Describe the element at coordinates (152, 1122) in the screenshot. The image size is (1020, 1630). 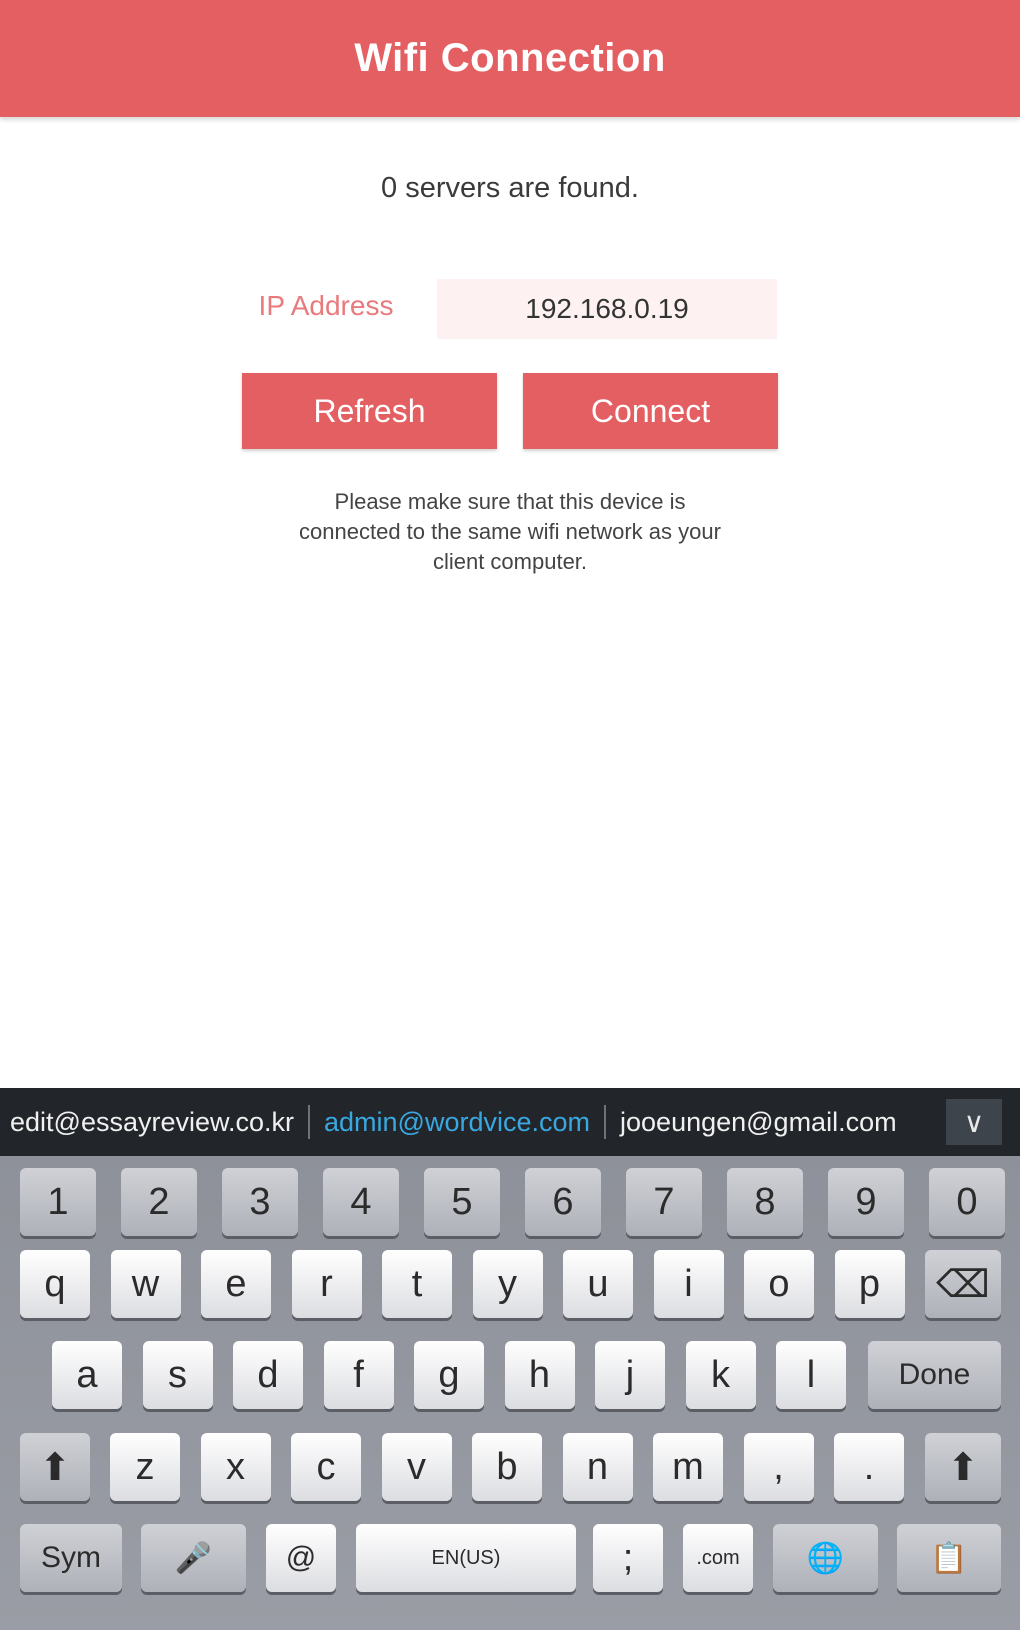
I see `suggestion-item: edit@essayreview.co.kr` at that location.